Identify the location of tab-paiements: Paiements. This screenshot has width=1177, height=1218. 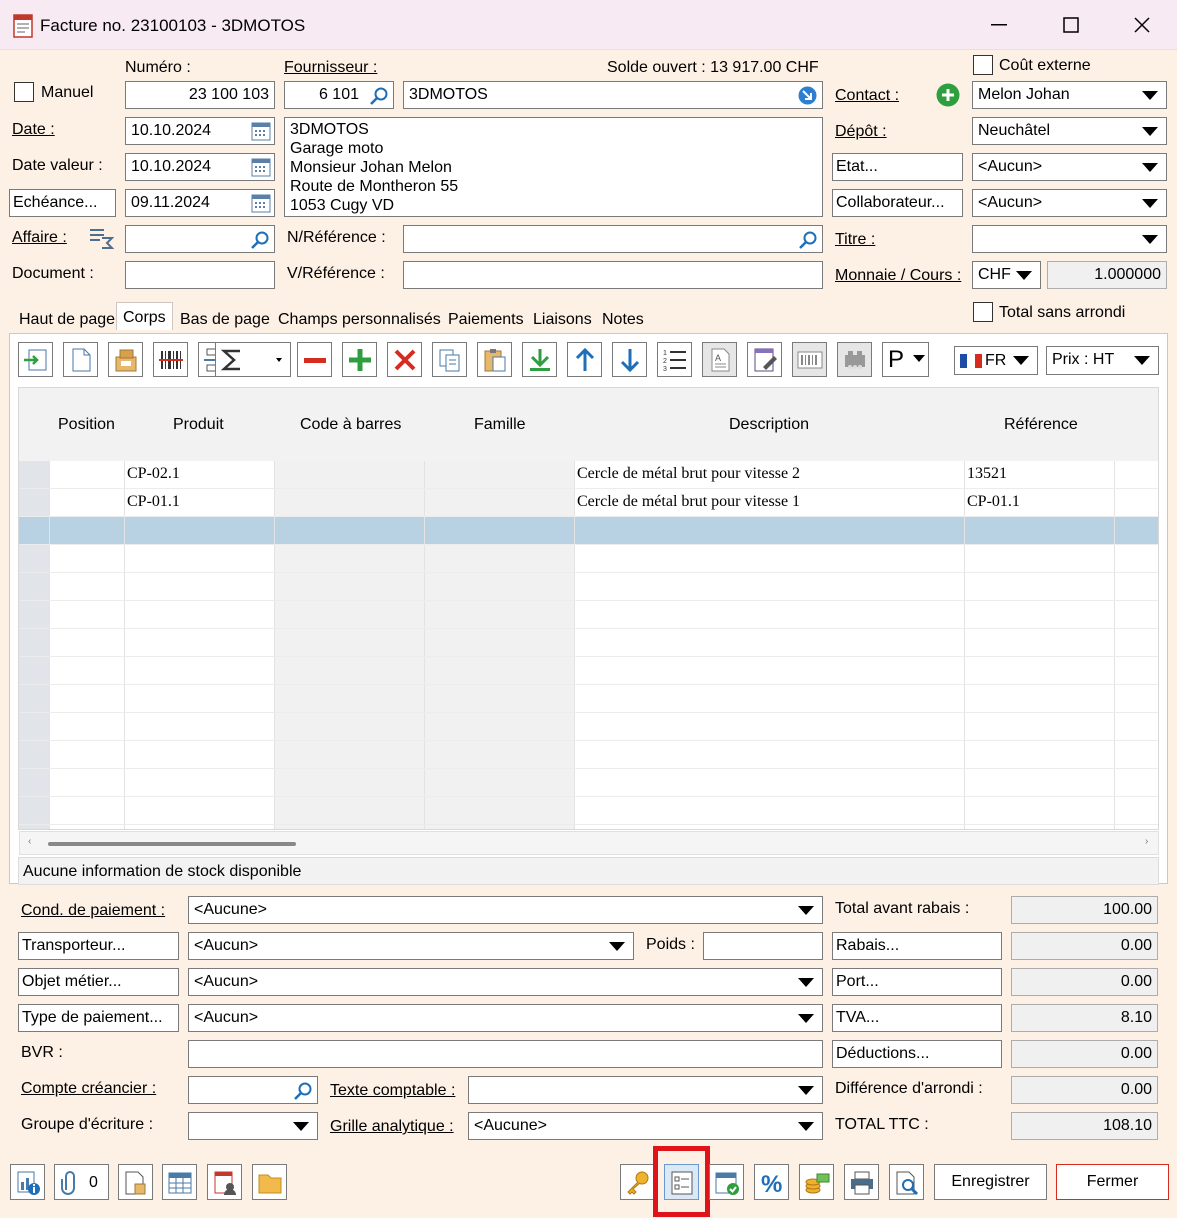
(486, 321).